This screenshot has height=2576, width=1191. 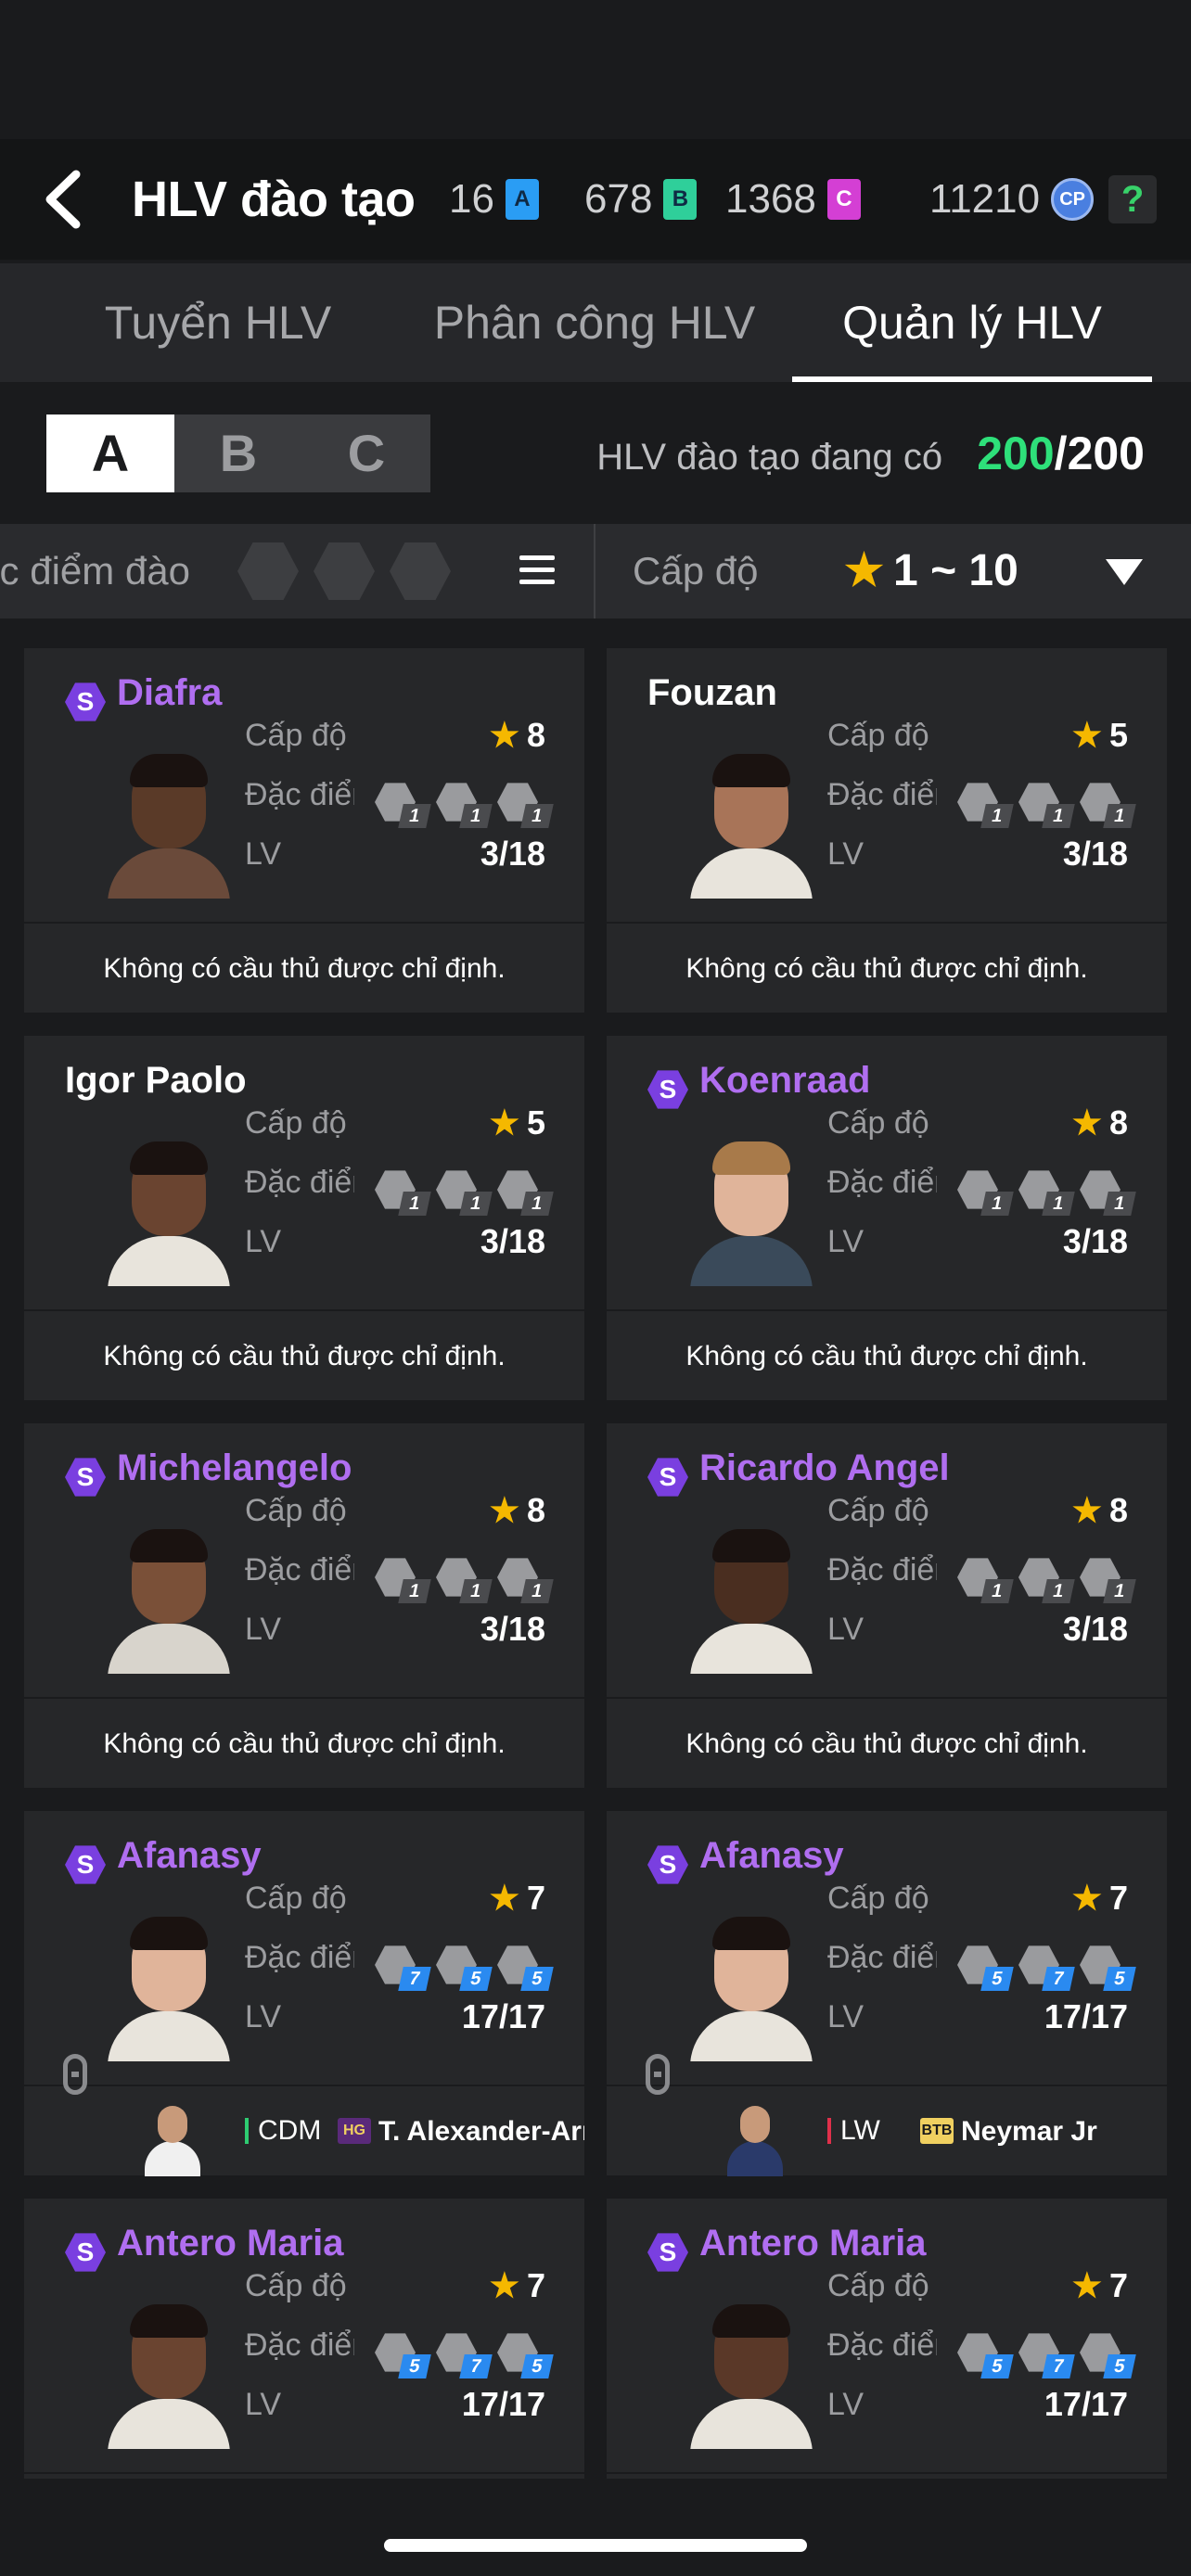 I want to click on group-c-button: C, so click(x=366, y=453).